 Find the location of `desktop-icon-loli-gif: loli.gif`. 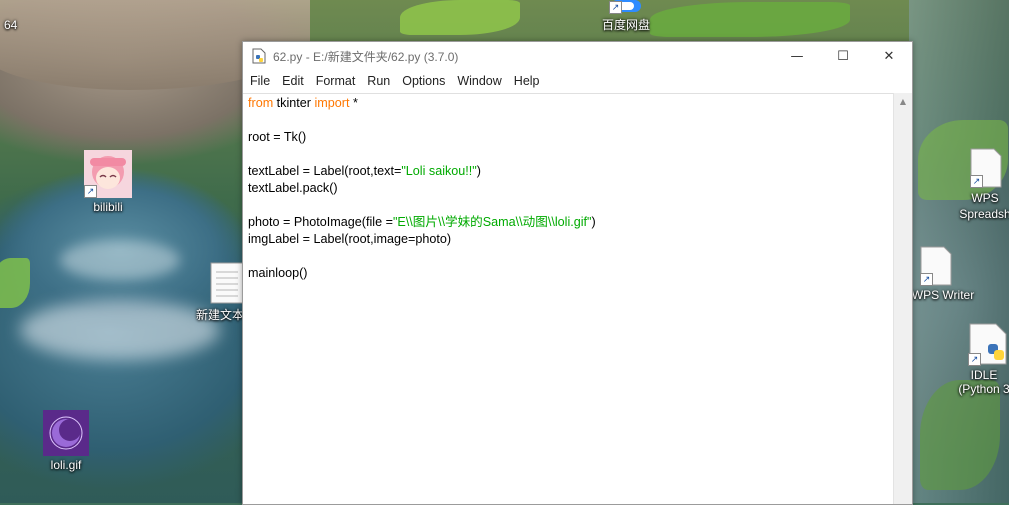

desktop-icon-loli-gif: loli.gif is located at coordinates (66, 441).